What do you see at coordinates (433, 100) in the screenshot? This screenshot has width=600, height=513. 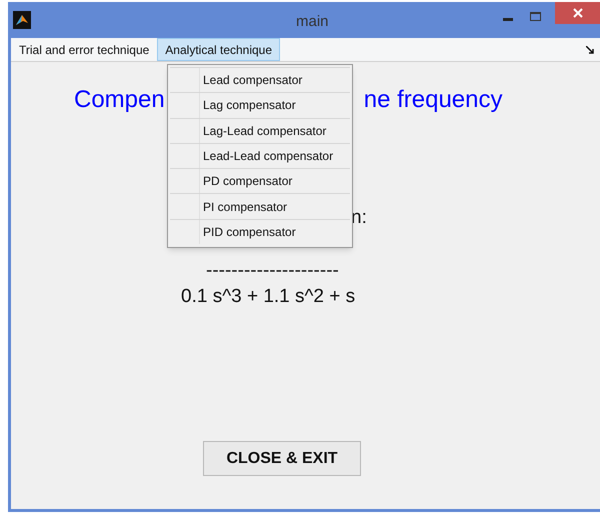 I see `heading-text: ne frequency` at bounding box center [433, 100].